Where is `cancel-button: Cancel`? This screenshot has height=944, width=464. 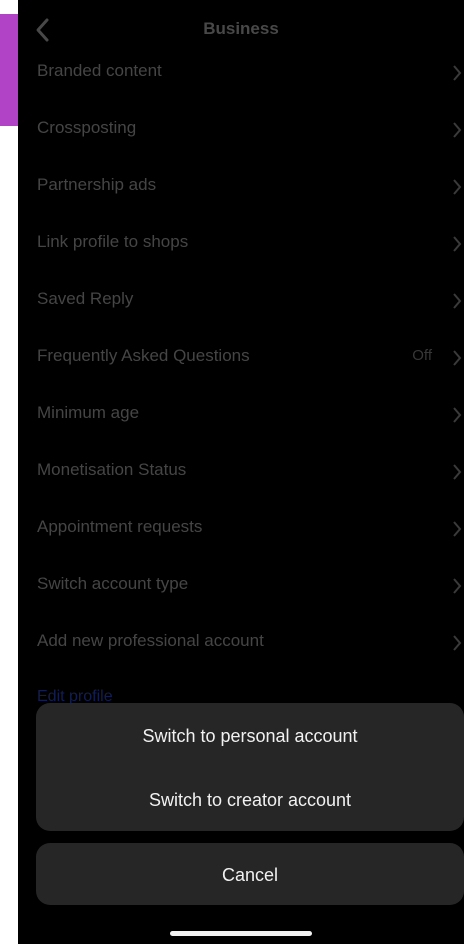 cancel-button: Cancel is located at coordinates (250, 875).